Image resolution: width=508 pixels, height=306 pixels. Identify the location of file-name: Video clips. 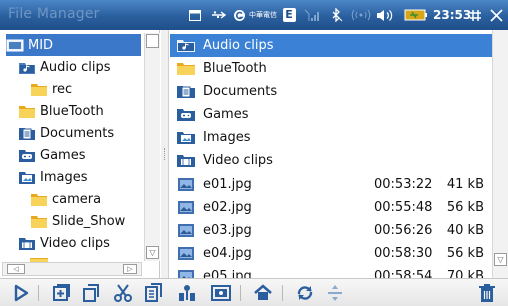
(238, 160).